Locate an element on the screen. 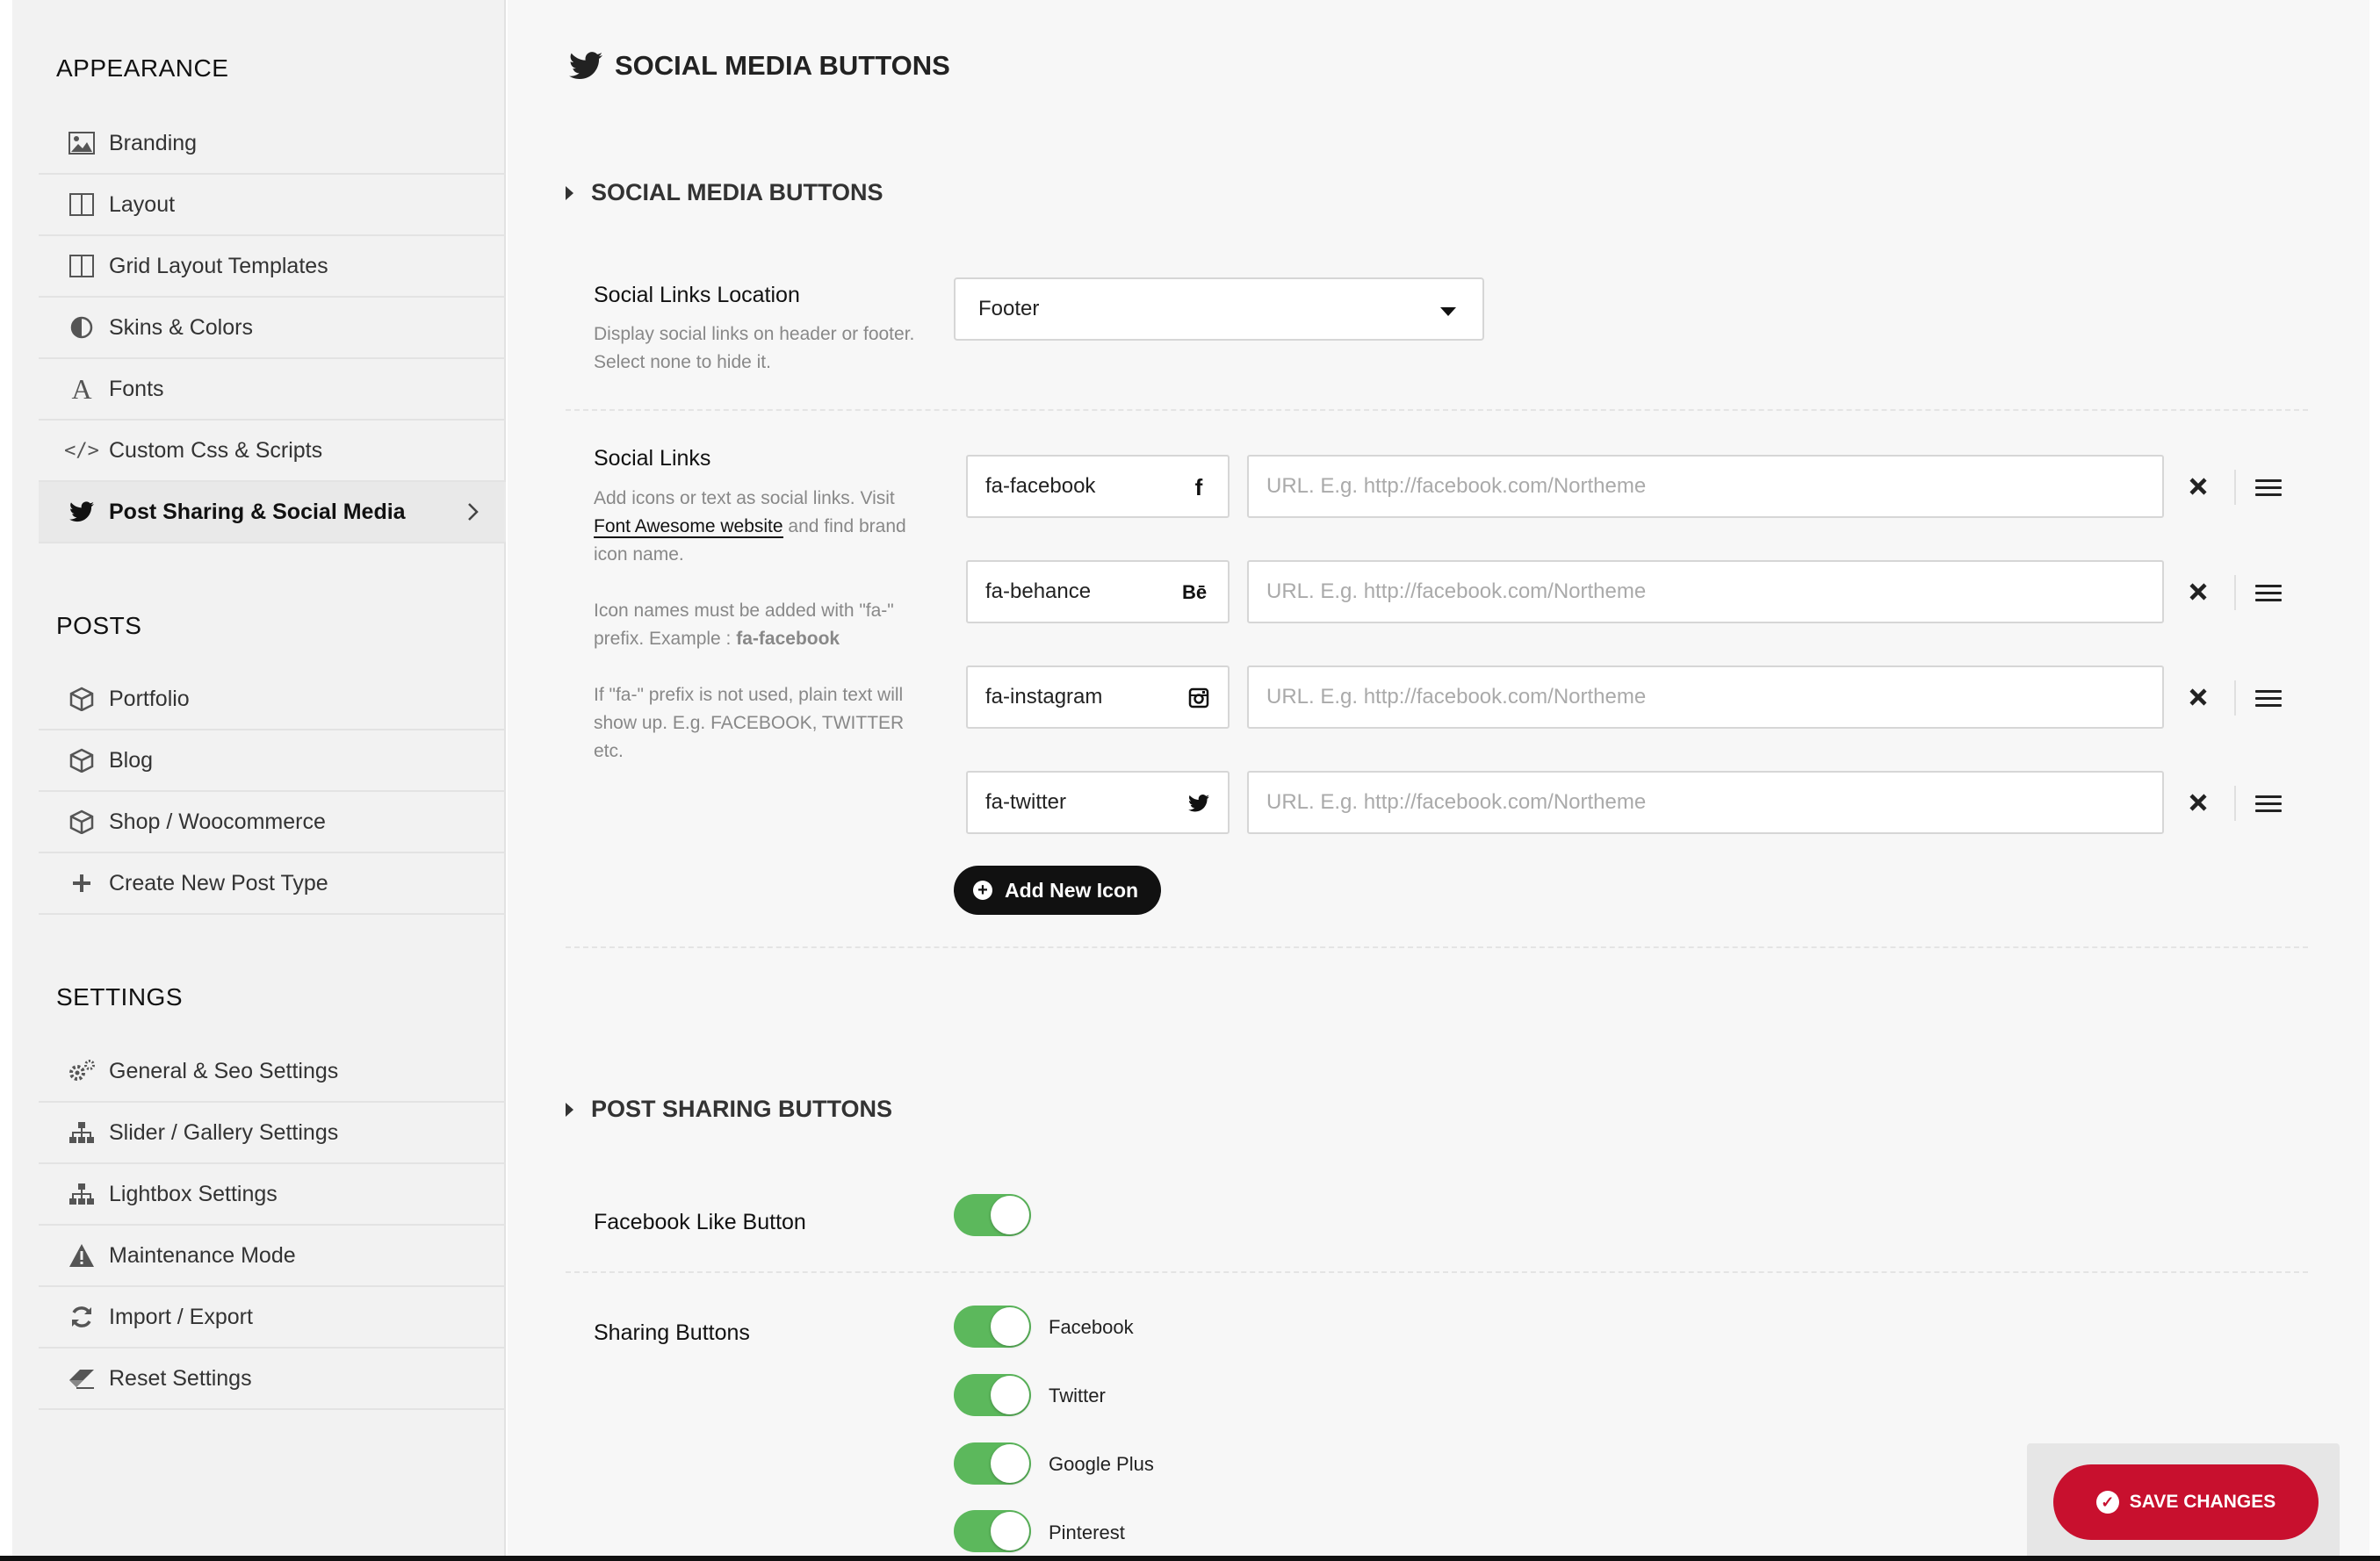 Image resolution: width=2380 pixels, height=1561 pixels. save-changes-button: ✓ SAVE CHANGES is located at coordinates (2186, 1502).